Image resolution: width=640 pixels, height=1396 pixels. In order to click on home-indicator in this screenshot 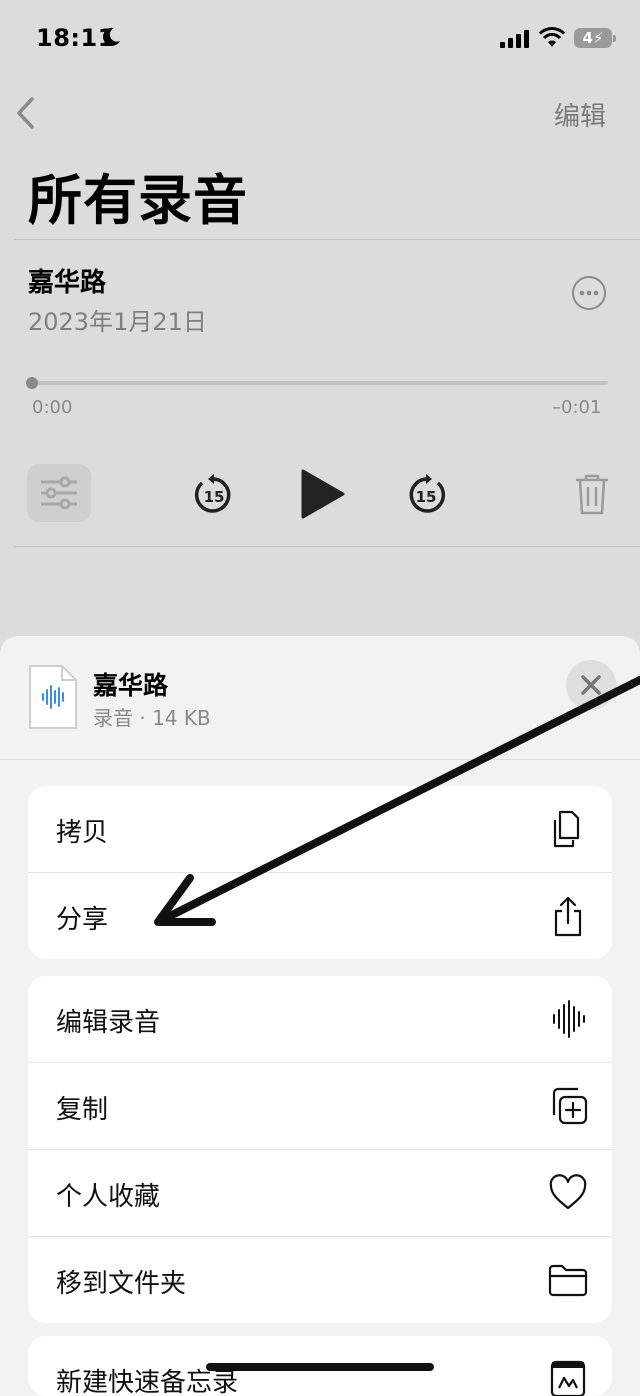, I will do `click(320, 1367)`.